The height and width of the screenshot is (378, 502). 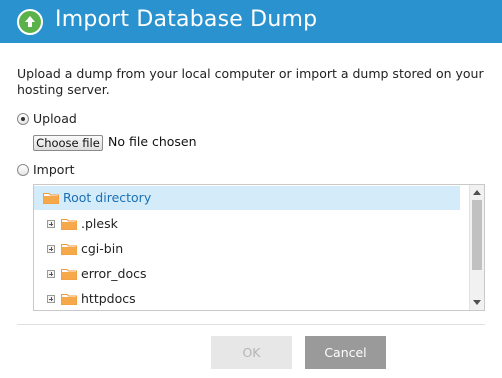 What do you see at coordinates (251, 324) in the screenshot?
I see `footer-divider` at bounding box center [251, 324].